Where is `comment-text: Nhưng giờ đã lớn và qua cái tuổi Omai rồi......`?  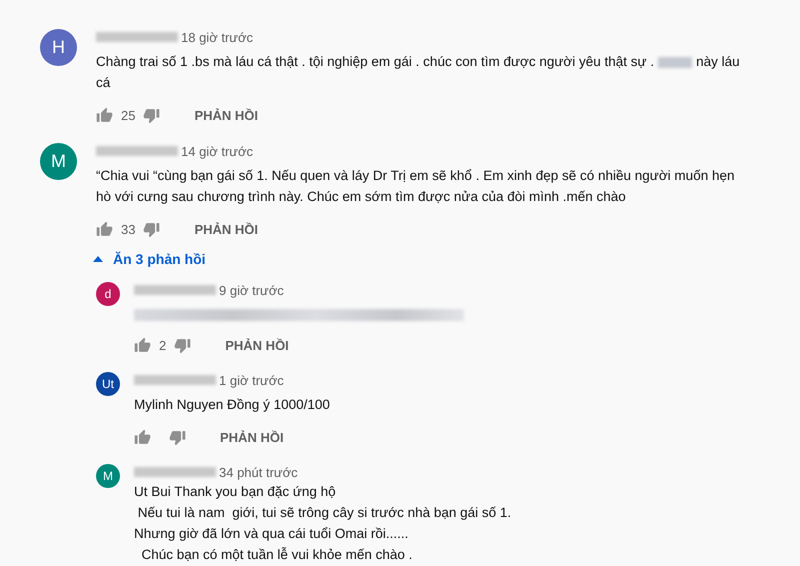
comment-text: Nhưng giờ đã lớn và qua cái tuổi Omai rồi...... is located at coordinates (272, 534).